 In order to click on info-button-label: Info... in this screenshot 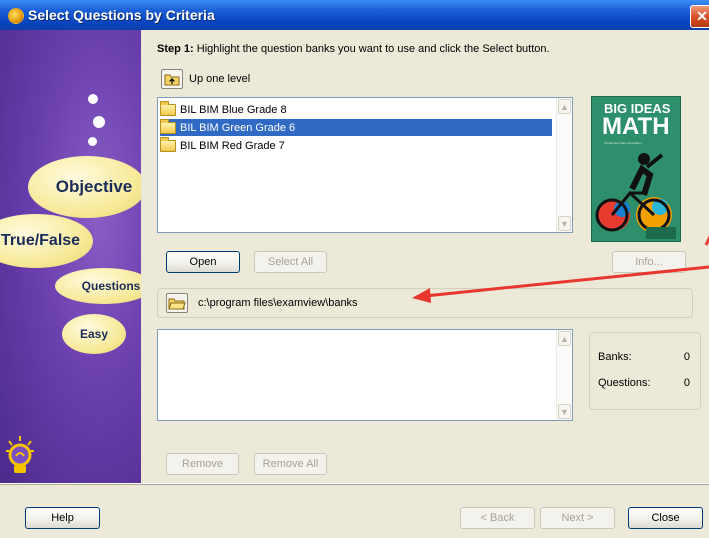, I will do `click(649, 262)`.